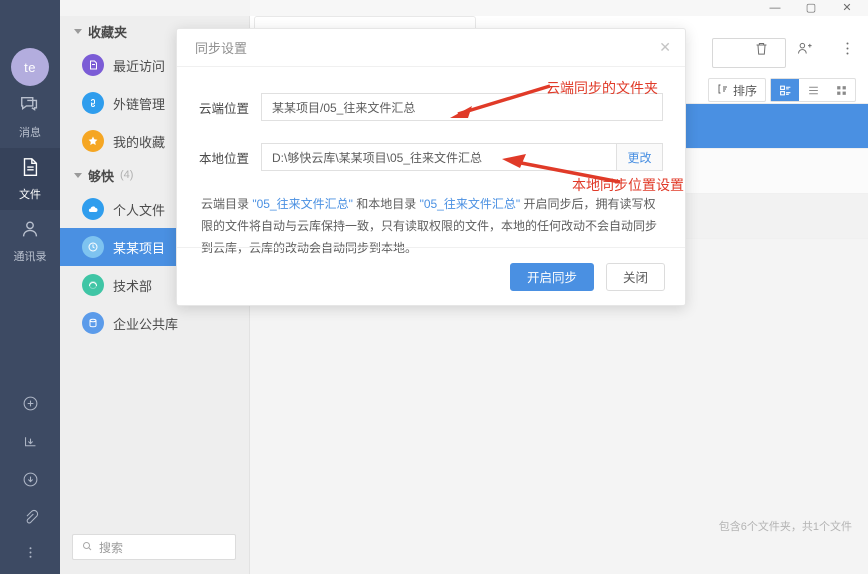 Image resolution: width=868 pixels, height=574 pixels. Describe the element at coordinates (551, 276) in the screenshot. I see `start-sync-button: 开启同步` at that location.